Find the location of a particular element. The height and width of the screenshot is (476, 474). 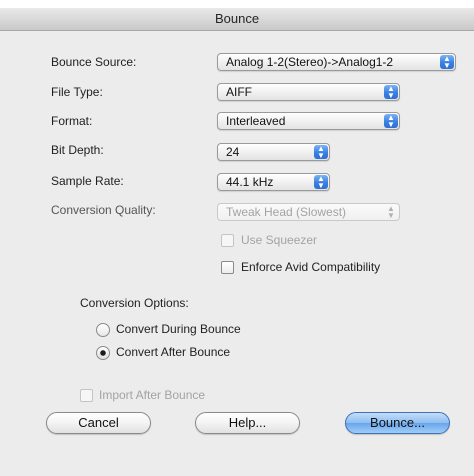

bit-depth-label: Bit Depth: is located at coordinates (77, 150).